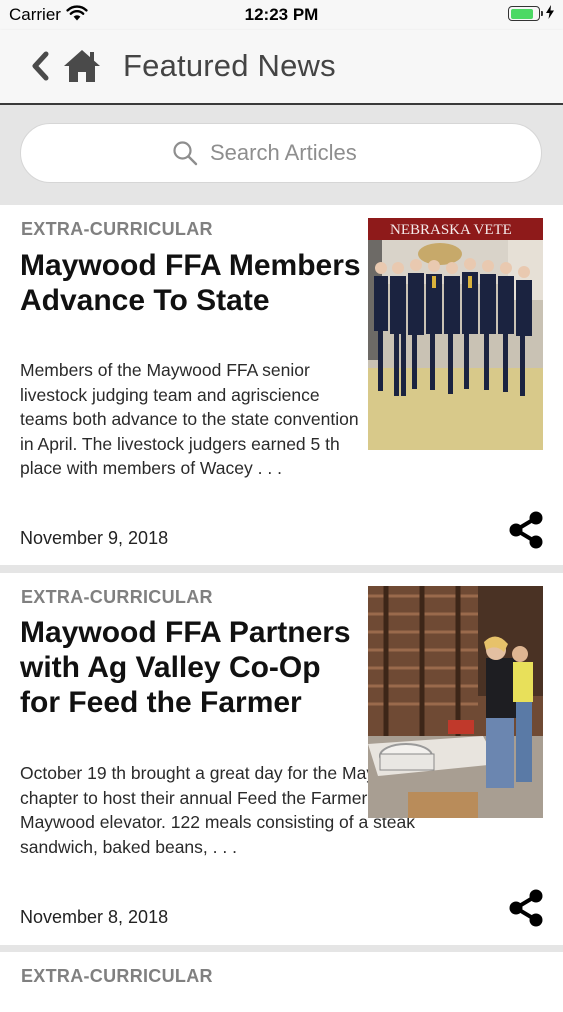 Image resolution: width=563 pixels, height=1012 pixels. I want to click on article-card: EXTRA-CURRICULAR, so click(281, 982).